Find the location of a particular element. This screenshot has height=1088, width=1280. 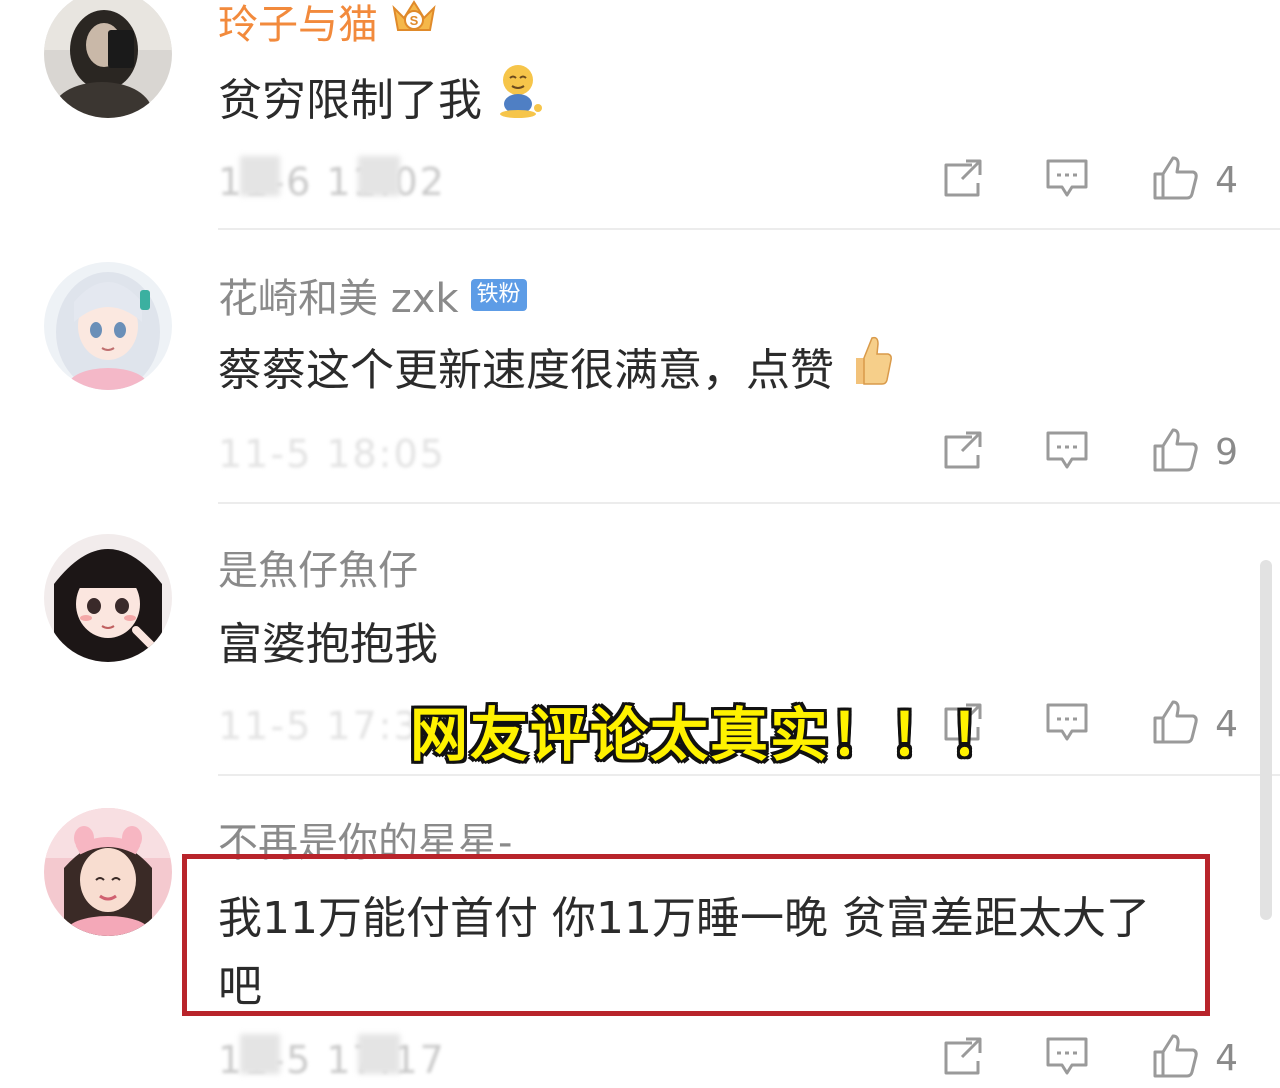

comment-text-content: 蔡蔡这个更新速度很满意，点赞 is located at coordinates (526, 370).